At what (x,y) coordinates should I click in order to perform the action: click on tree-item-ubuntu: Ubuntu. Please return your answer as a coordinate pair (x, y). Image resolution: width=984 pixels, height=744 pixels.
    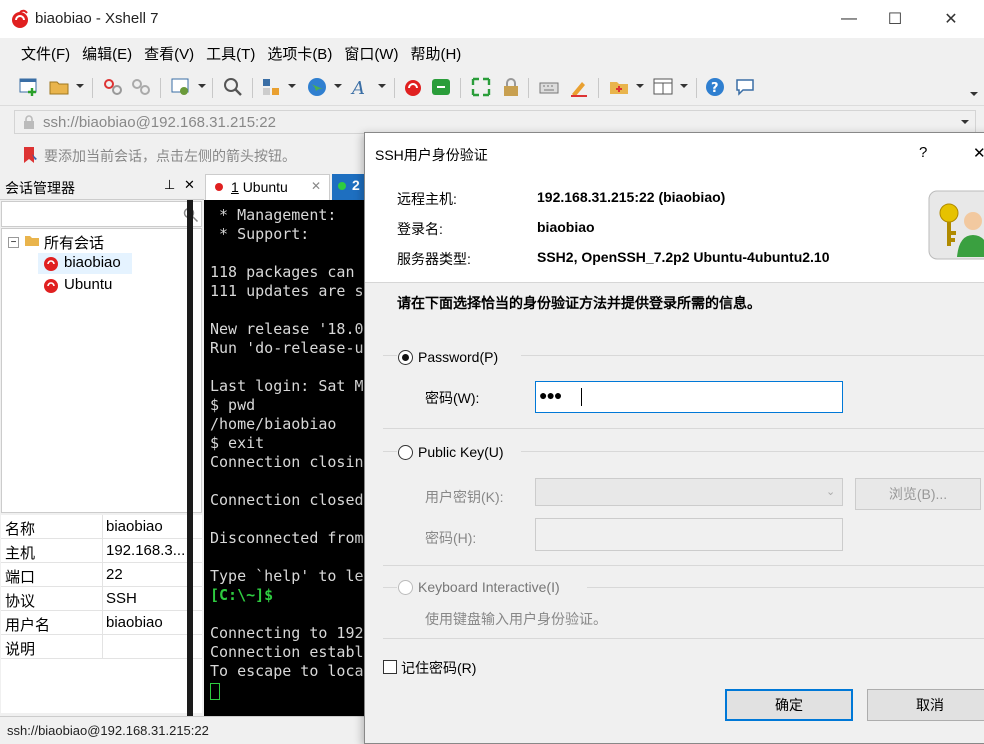
    Looking at the image, I should click on (88, 284).